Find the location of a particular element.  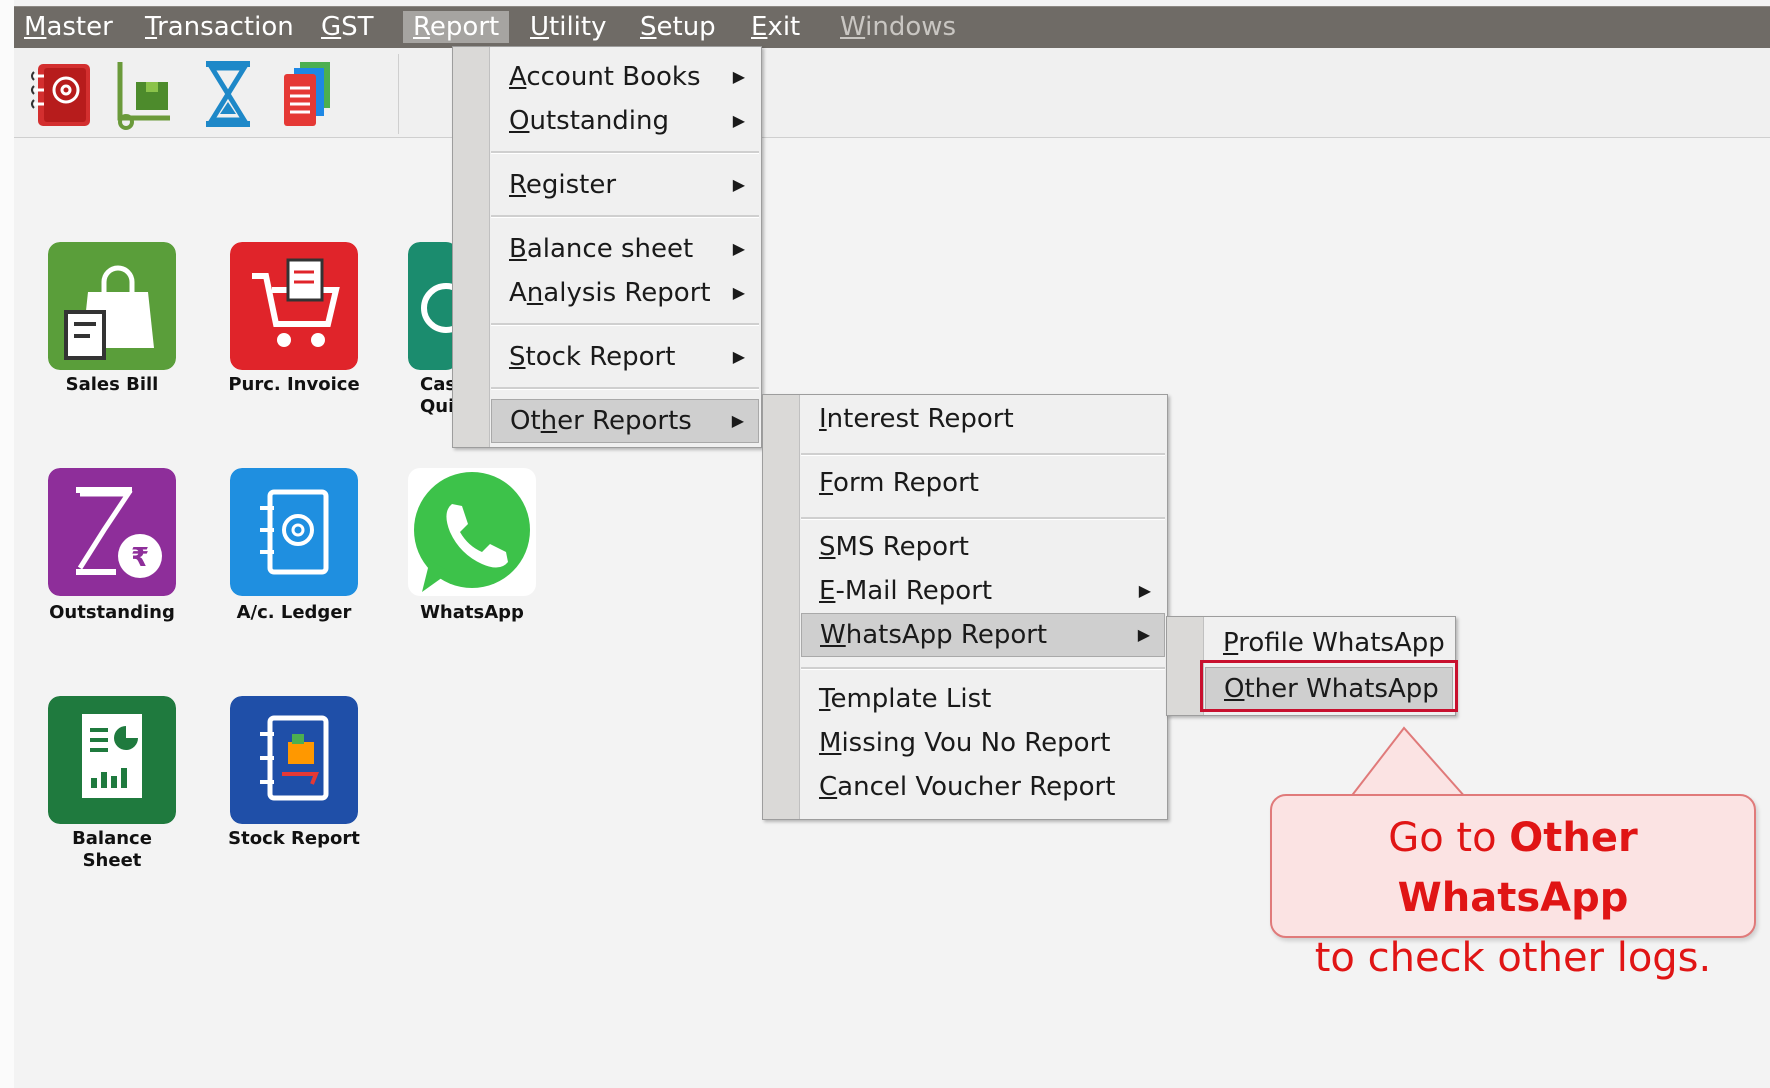

balance-sheet-tile is located at coordinates (112, 760).